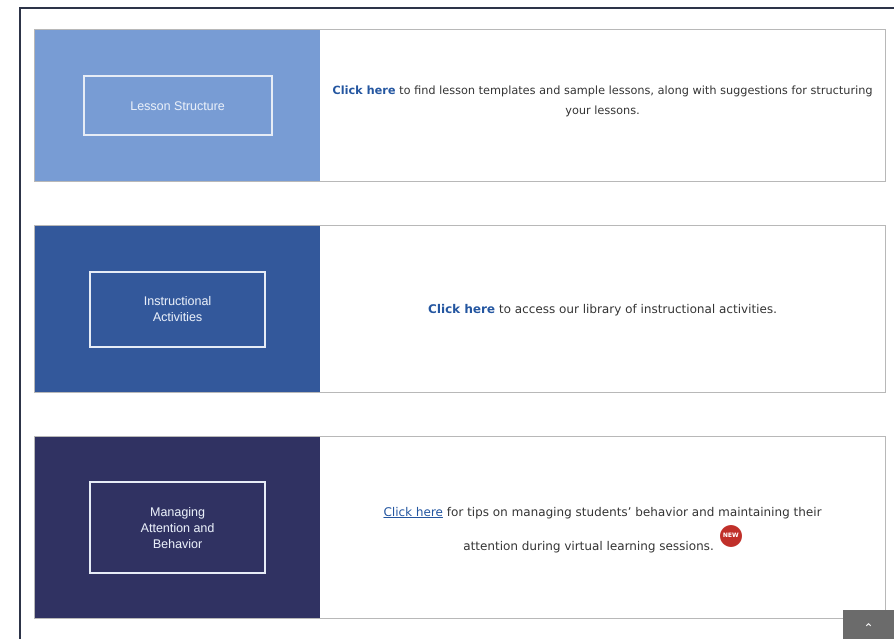  What do you see at coordinates (177, 317) in the screenshot?
I see `banner-title-line: Activities` at bounding box center [177, 317].